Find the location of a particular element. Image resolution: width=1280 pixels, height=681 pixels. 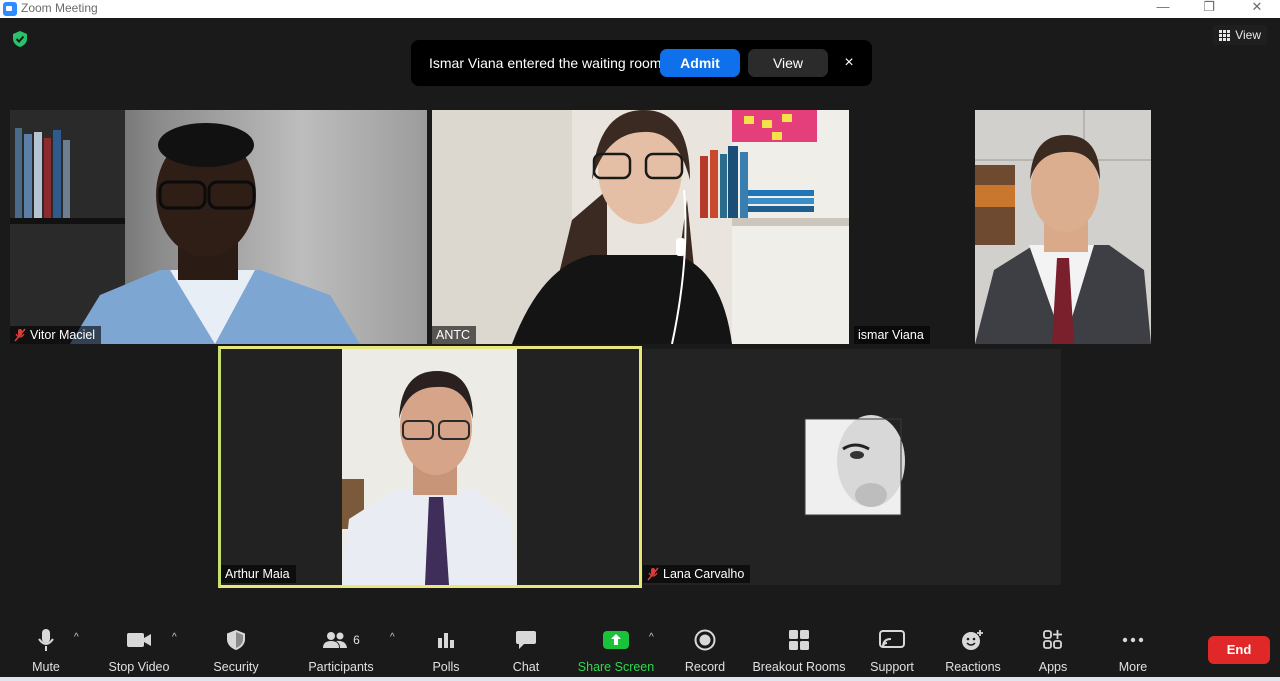

taskbar-edge is located at coordinates (640, 679).